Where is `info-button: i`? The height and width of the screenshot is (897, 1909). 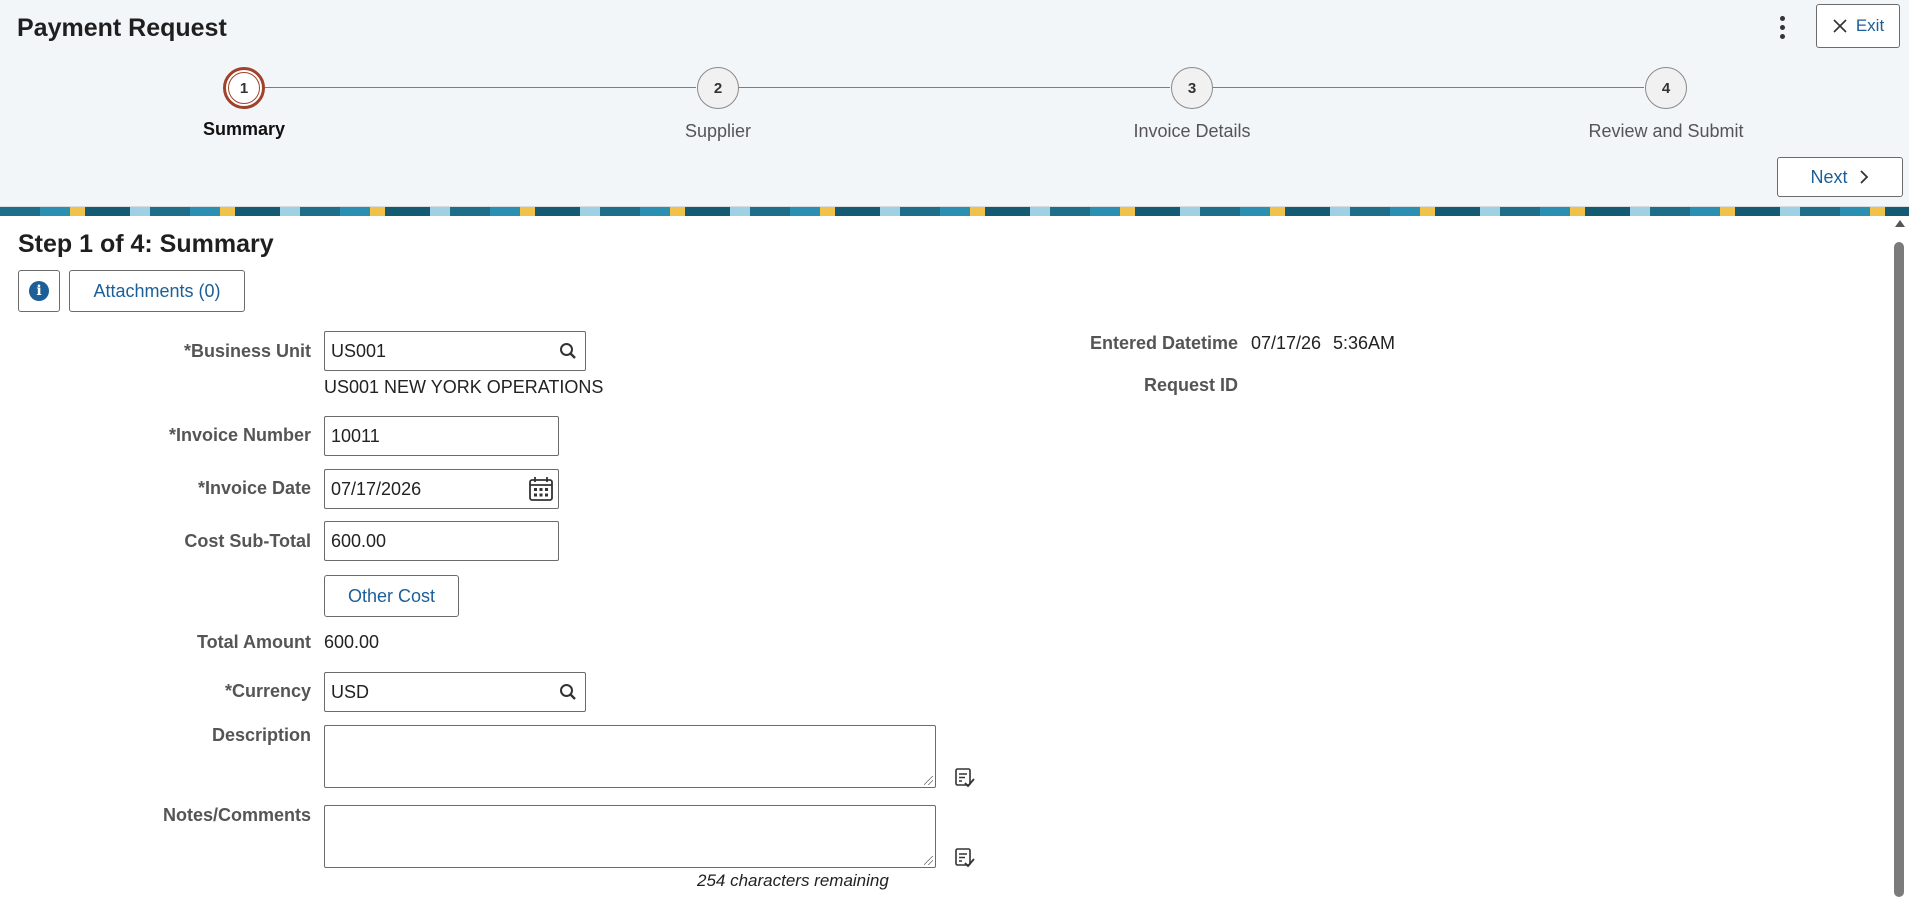
info-button: i is located at coordinates (39, 291).